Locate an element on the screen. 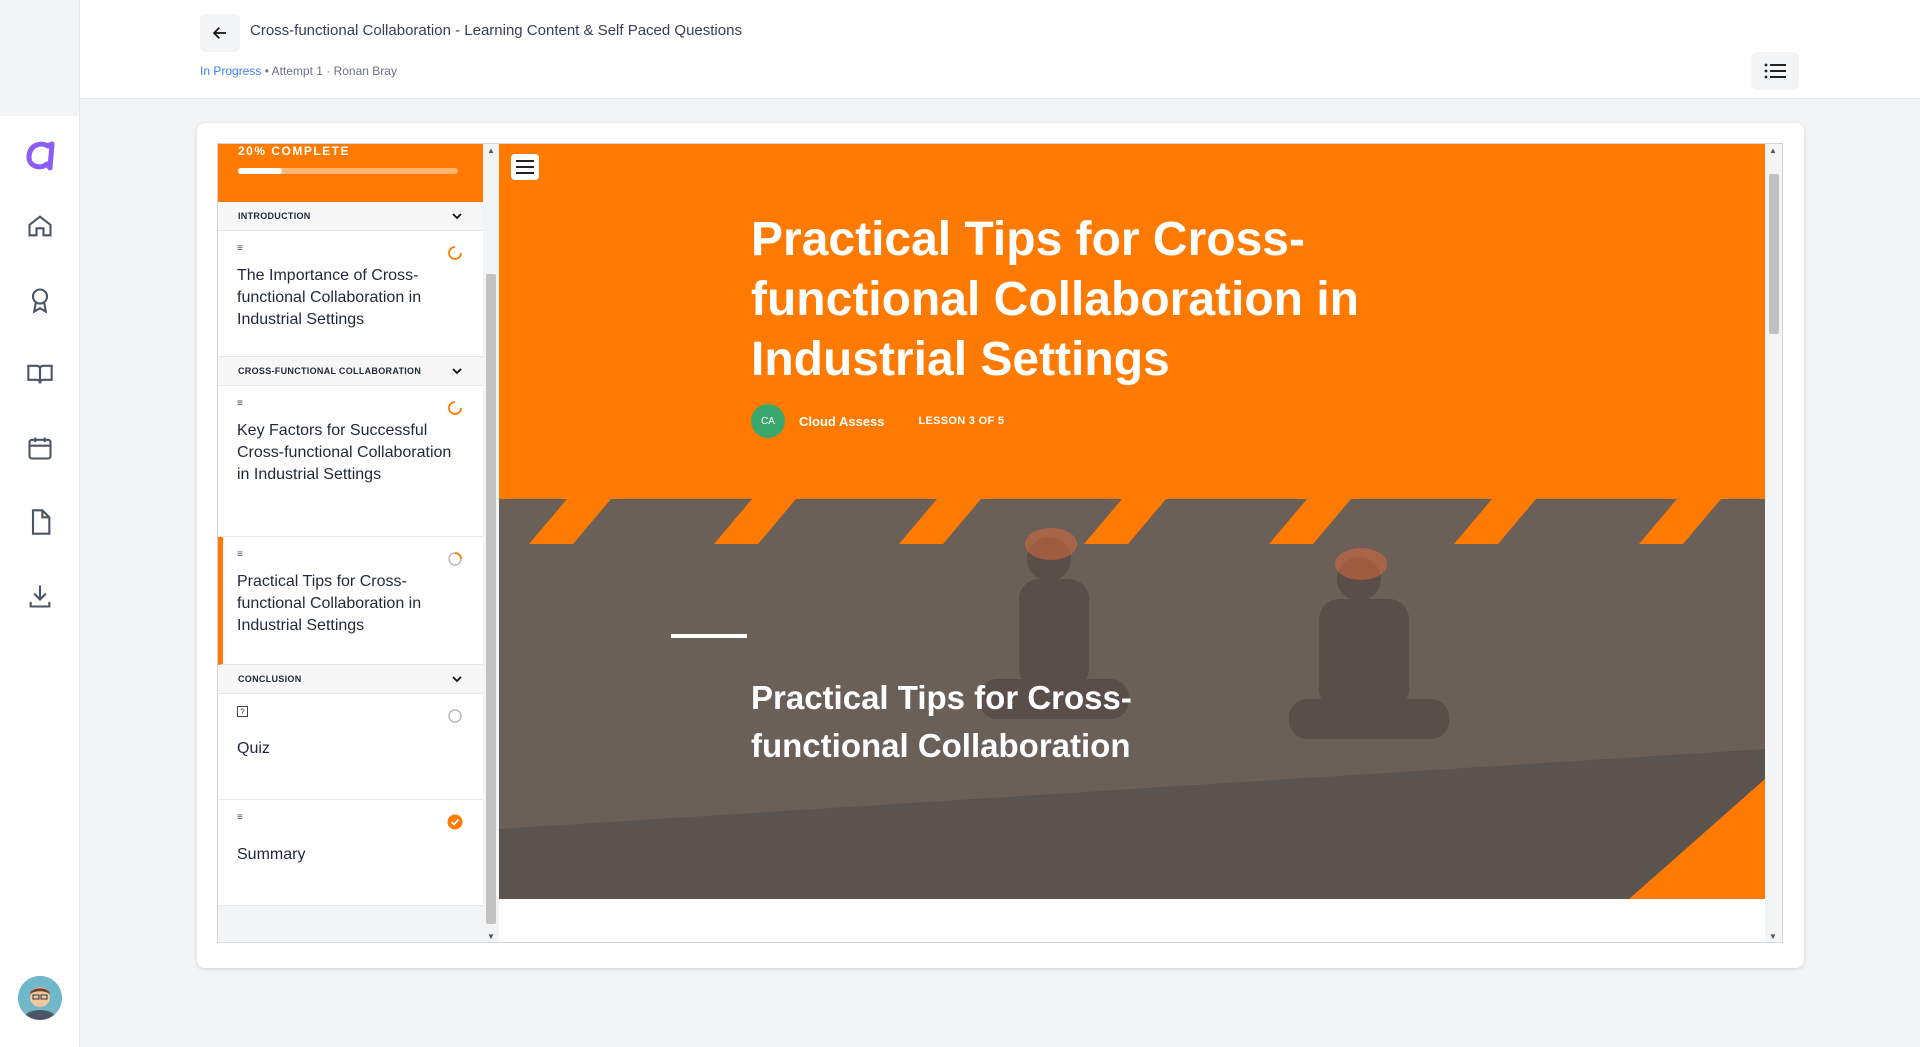 The height and width of the screenshot is (1047, 1920). attempt-info: • Attempt 1 · Ronan Bray is located at coordinates (329, 71).